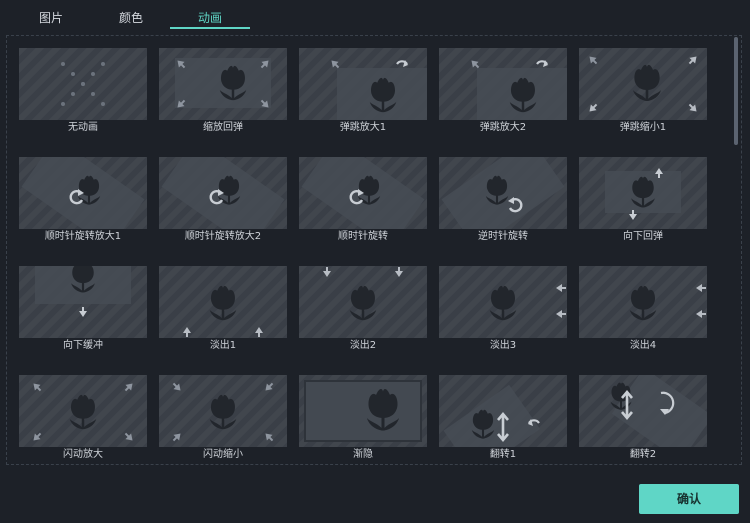  What do you see at coordinates (643, 84) in the screenshot?
I see `bounce-zoom-out-icon` at bounding box center [643, 84].